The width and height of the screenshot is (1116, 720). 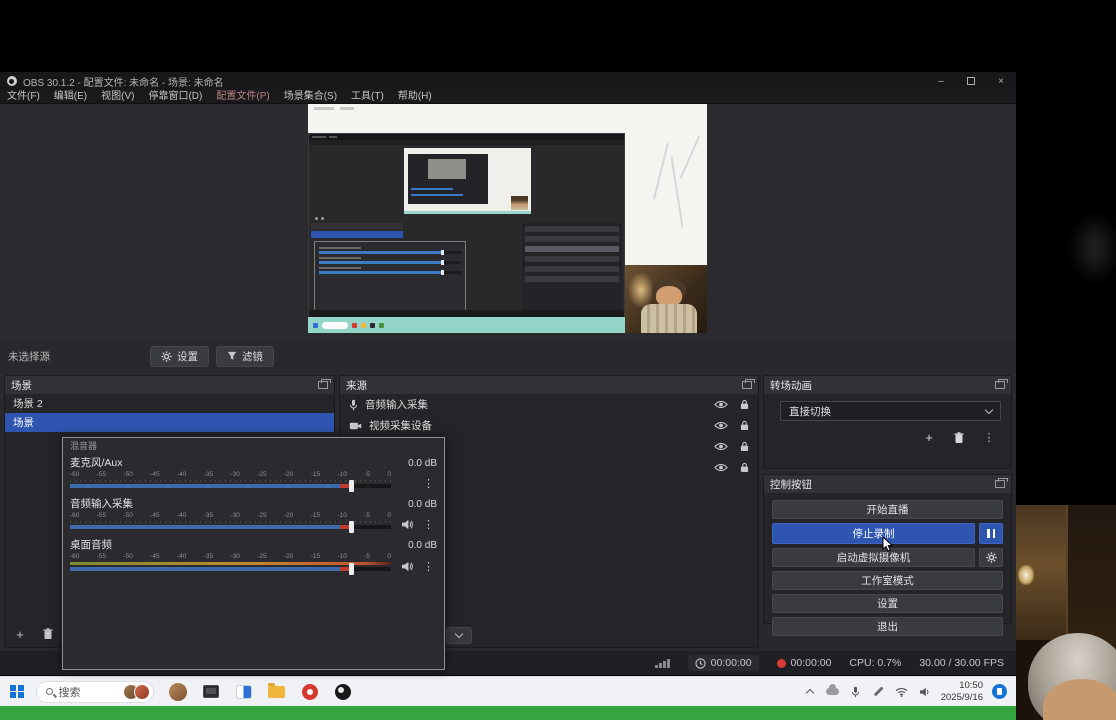 What do you see at coordinates (94, 691) in the screenshot?
I see `taskbar-search: 搜索` at bounding box center [94, 691].